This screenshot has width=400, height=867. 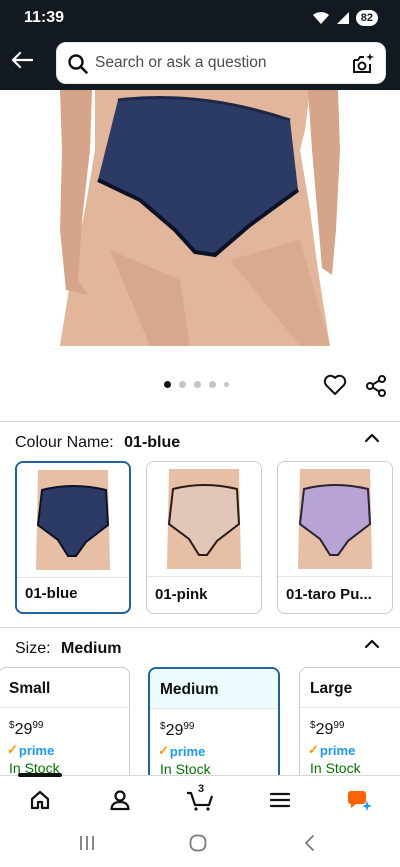 I want to click on size-option-small: Small $2999 ✓ prime In Stock, so click(x=65, y=727).